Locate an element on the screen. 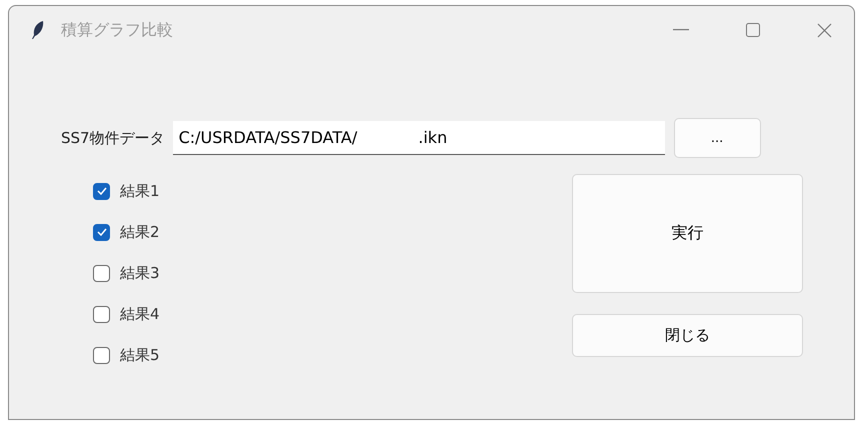 The width and height of the screenshot is (861, 425). checkbox-label: 結果5 is located at coordinates (140, 355).